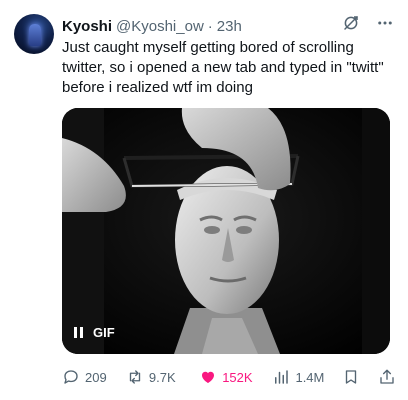  What do you see at coordinates (282, 377) in the screenshot?
I see `views-icon` at bounding box center [282, 377].